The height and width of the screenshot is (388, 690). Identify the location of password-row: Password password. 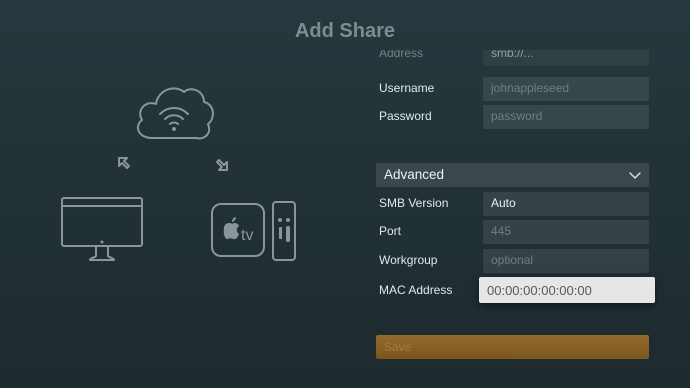
(513, 117).